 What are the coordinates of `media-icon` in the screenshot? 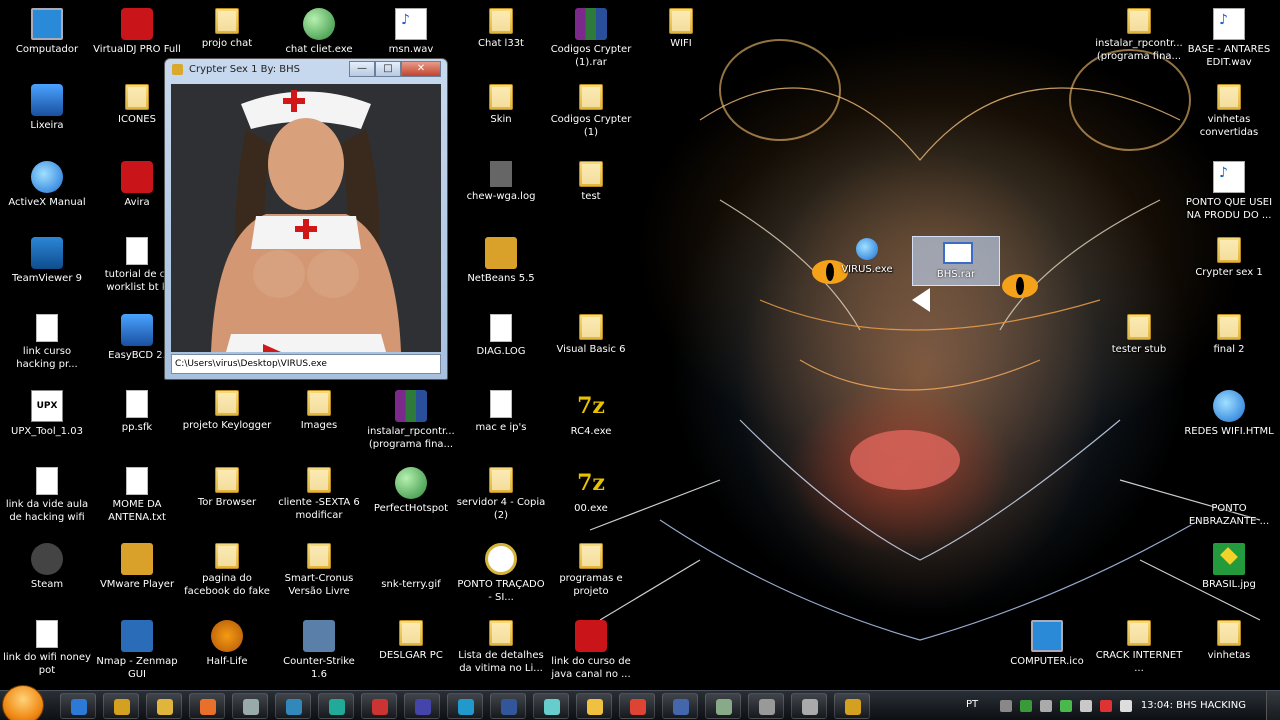 It's located at (122, 707).